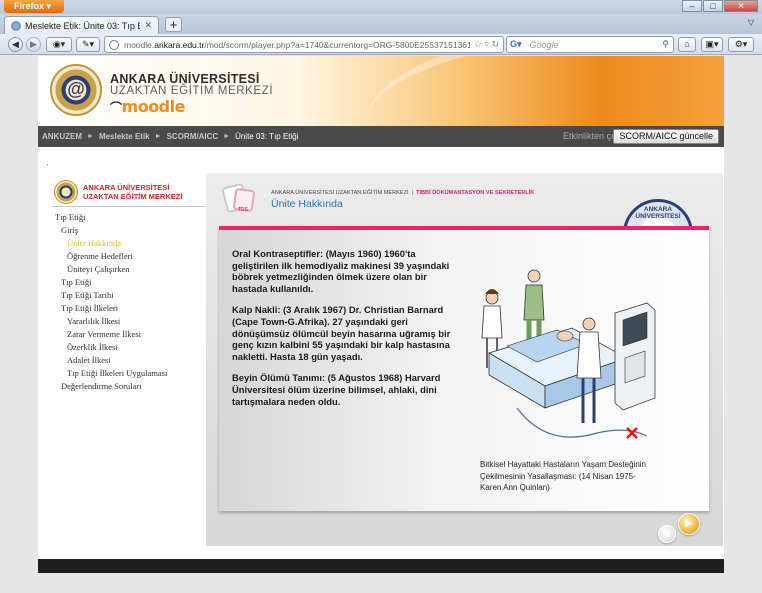  What do you see at coordinates (111, 321) in the screenshot?
I see `toc-item: Yararlılık İlkesi` at bounding box center [111, 321].